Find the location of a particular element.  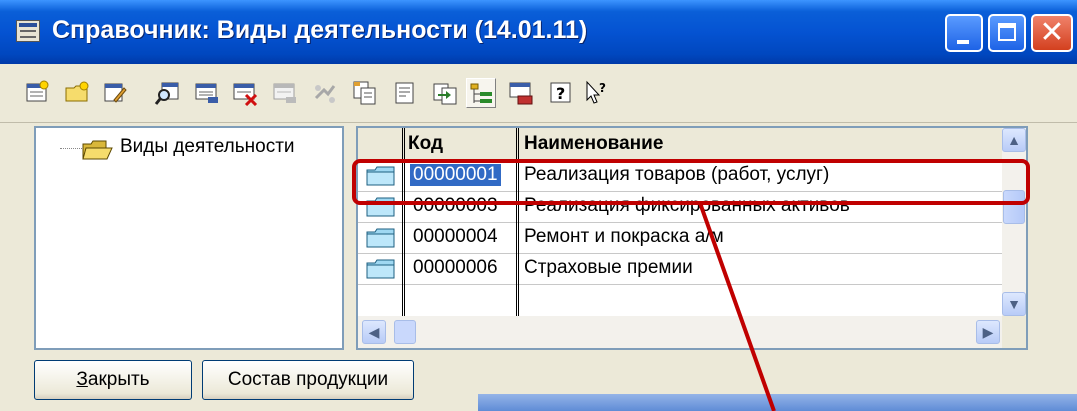

annotation-pointer-line is located at coordinates (737, 306).